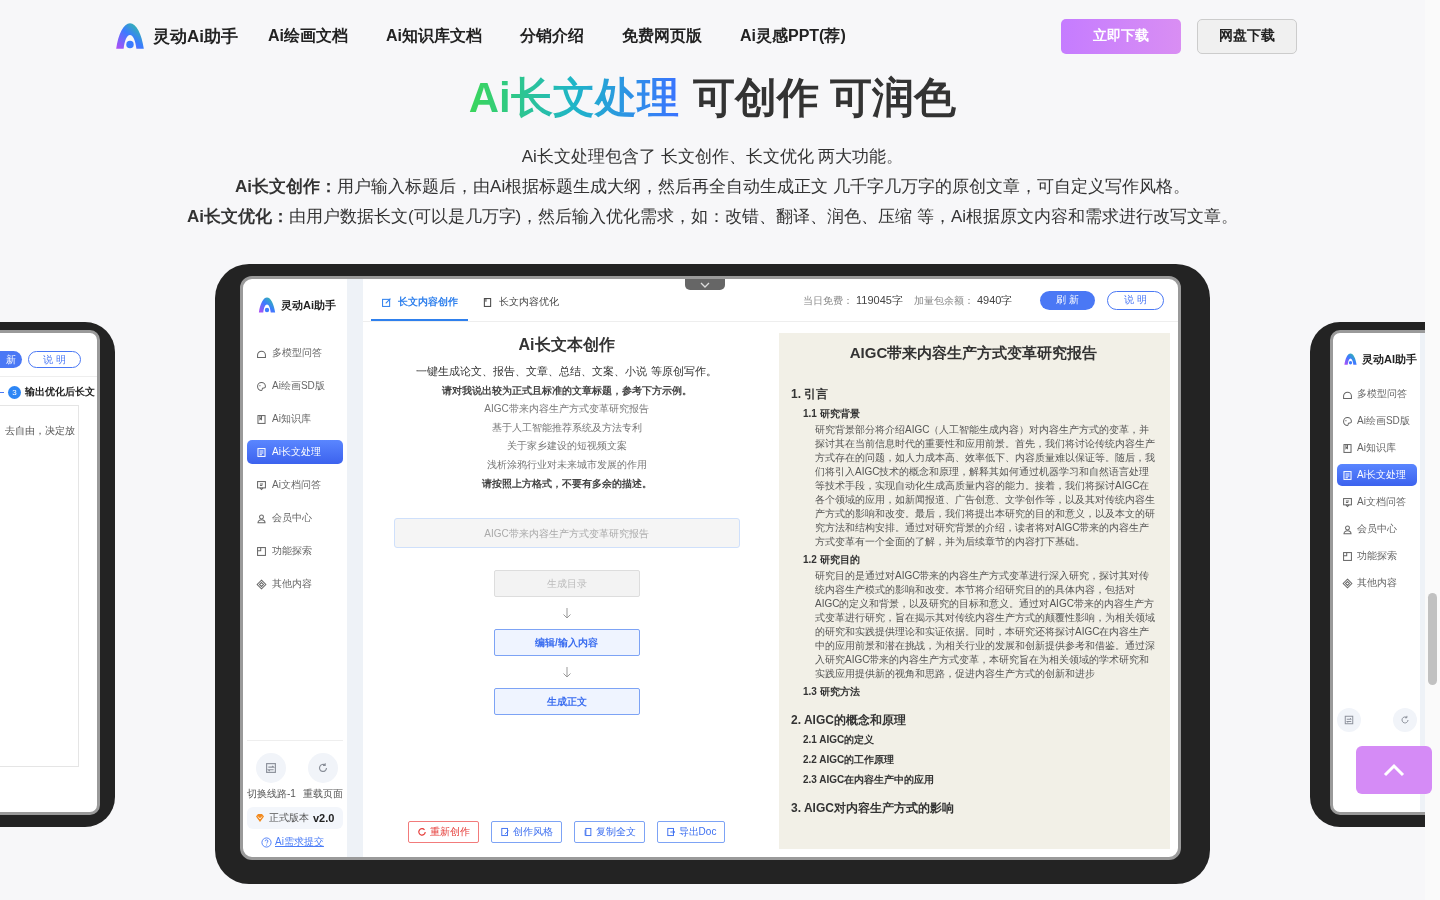  What do you see at coordinates (849, 760) in the screenshot?
I see `subsection-heading: 2.2 AIGC的工作原理` at bounding box center [849, 760].